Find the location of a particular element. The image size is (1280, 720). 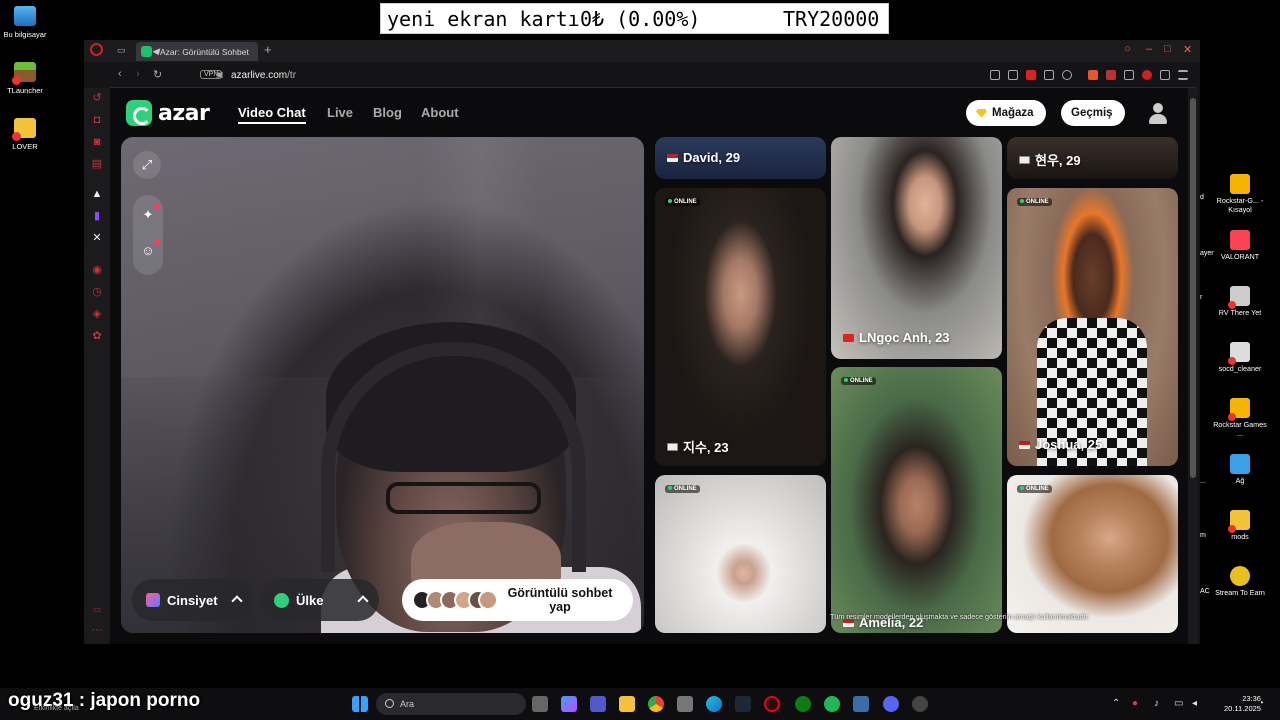

desktop-icon-network: Ağ is located at coordinates (1240, 470).